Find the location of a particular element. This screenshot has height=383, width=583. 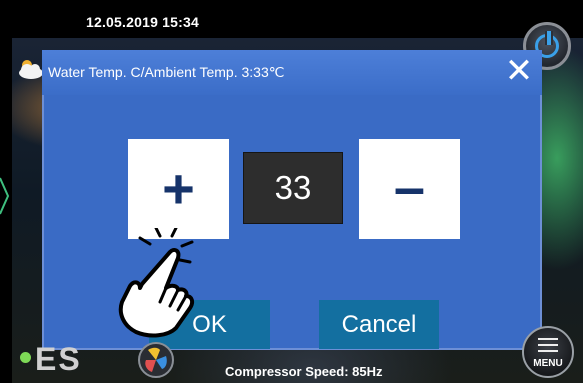

close-button: ✕ is located at coordinates (519, 71).